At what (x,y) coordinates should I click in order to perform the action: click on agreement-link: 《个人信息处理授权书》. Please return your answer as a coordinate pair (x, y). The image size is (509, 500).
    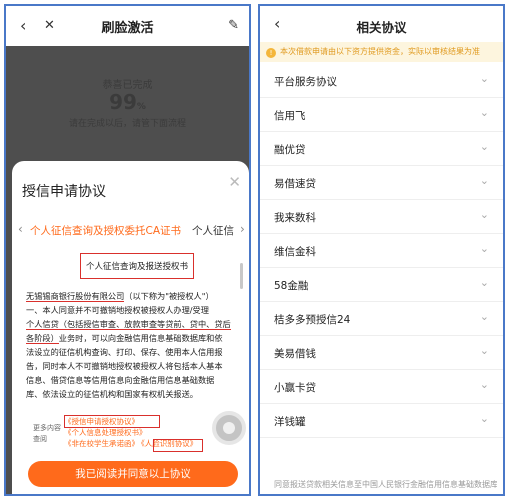
    Looking at the image, I should click on (105, 432).